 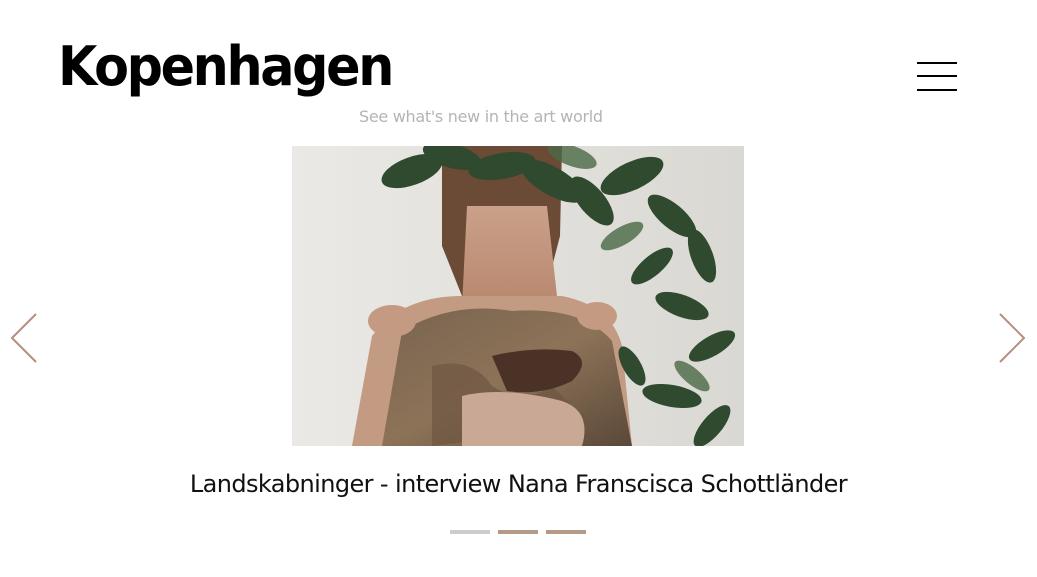 What do you see at coordinates (24, 338) in the screenshot?
I see `chevron-left-icon` at bounding box center [24, 338].